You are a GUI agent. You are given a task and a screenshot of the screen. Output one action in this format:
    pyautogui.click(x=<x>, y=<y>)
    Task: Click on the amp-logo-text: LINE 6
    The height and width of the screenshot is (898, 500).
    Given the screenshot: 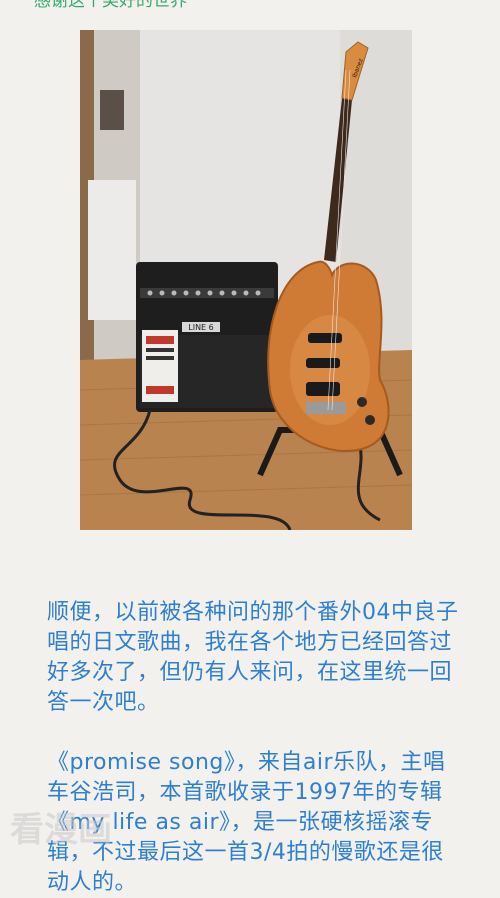 What is the action you would take?
    pyautogui.click(x=201, y=327)
    